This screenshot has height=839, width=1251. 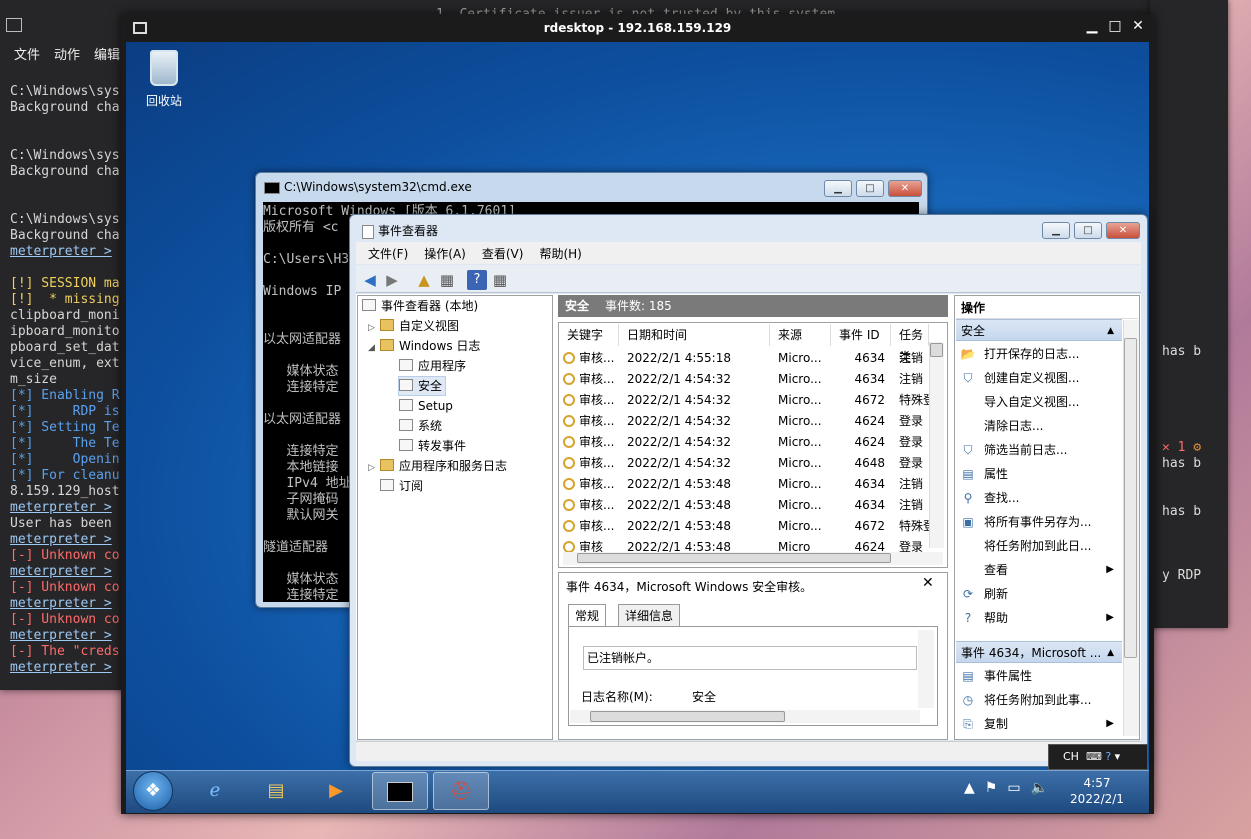 I want to click on tree-item-forwarded: 转发事件, so click(x=432, y=446).